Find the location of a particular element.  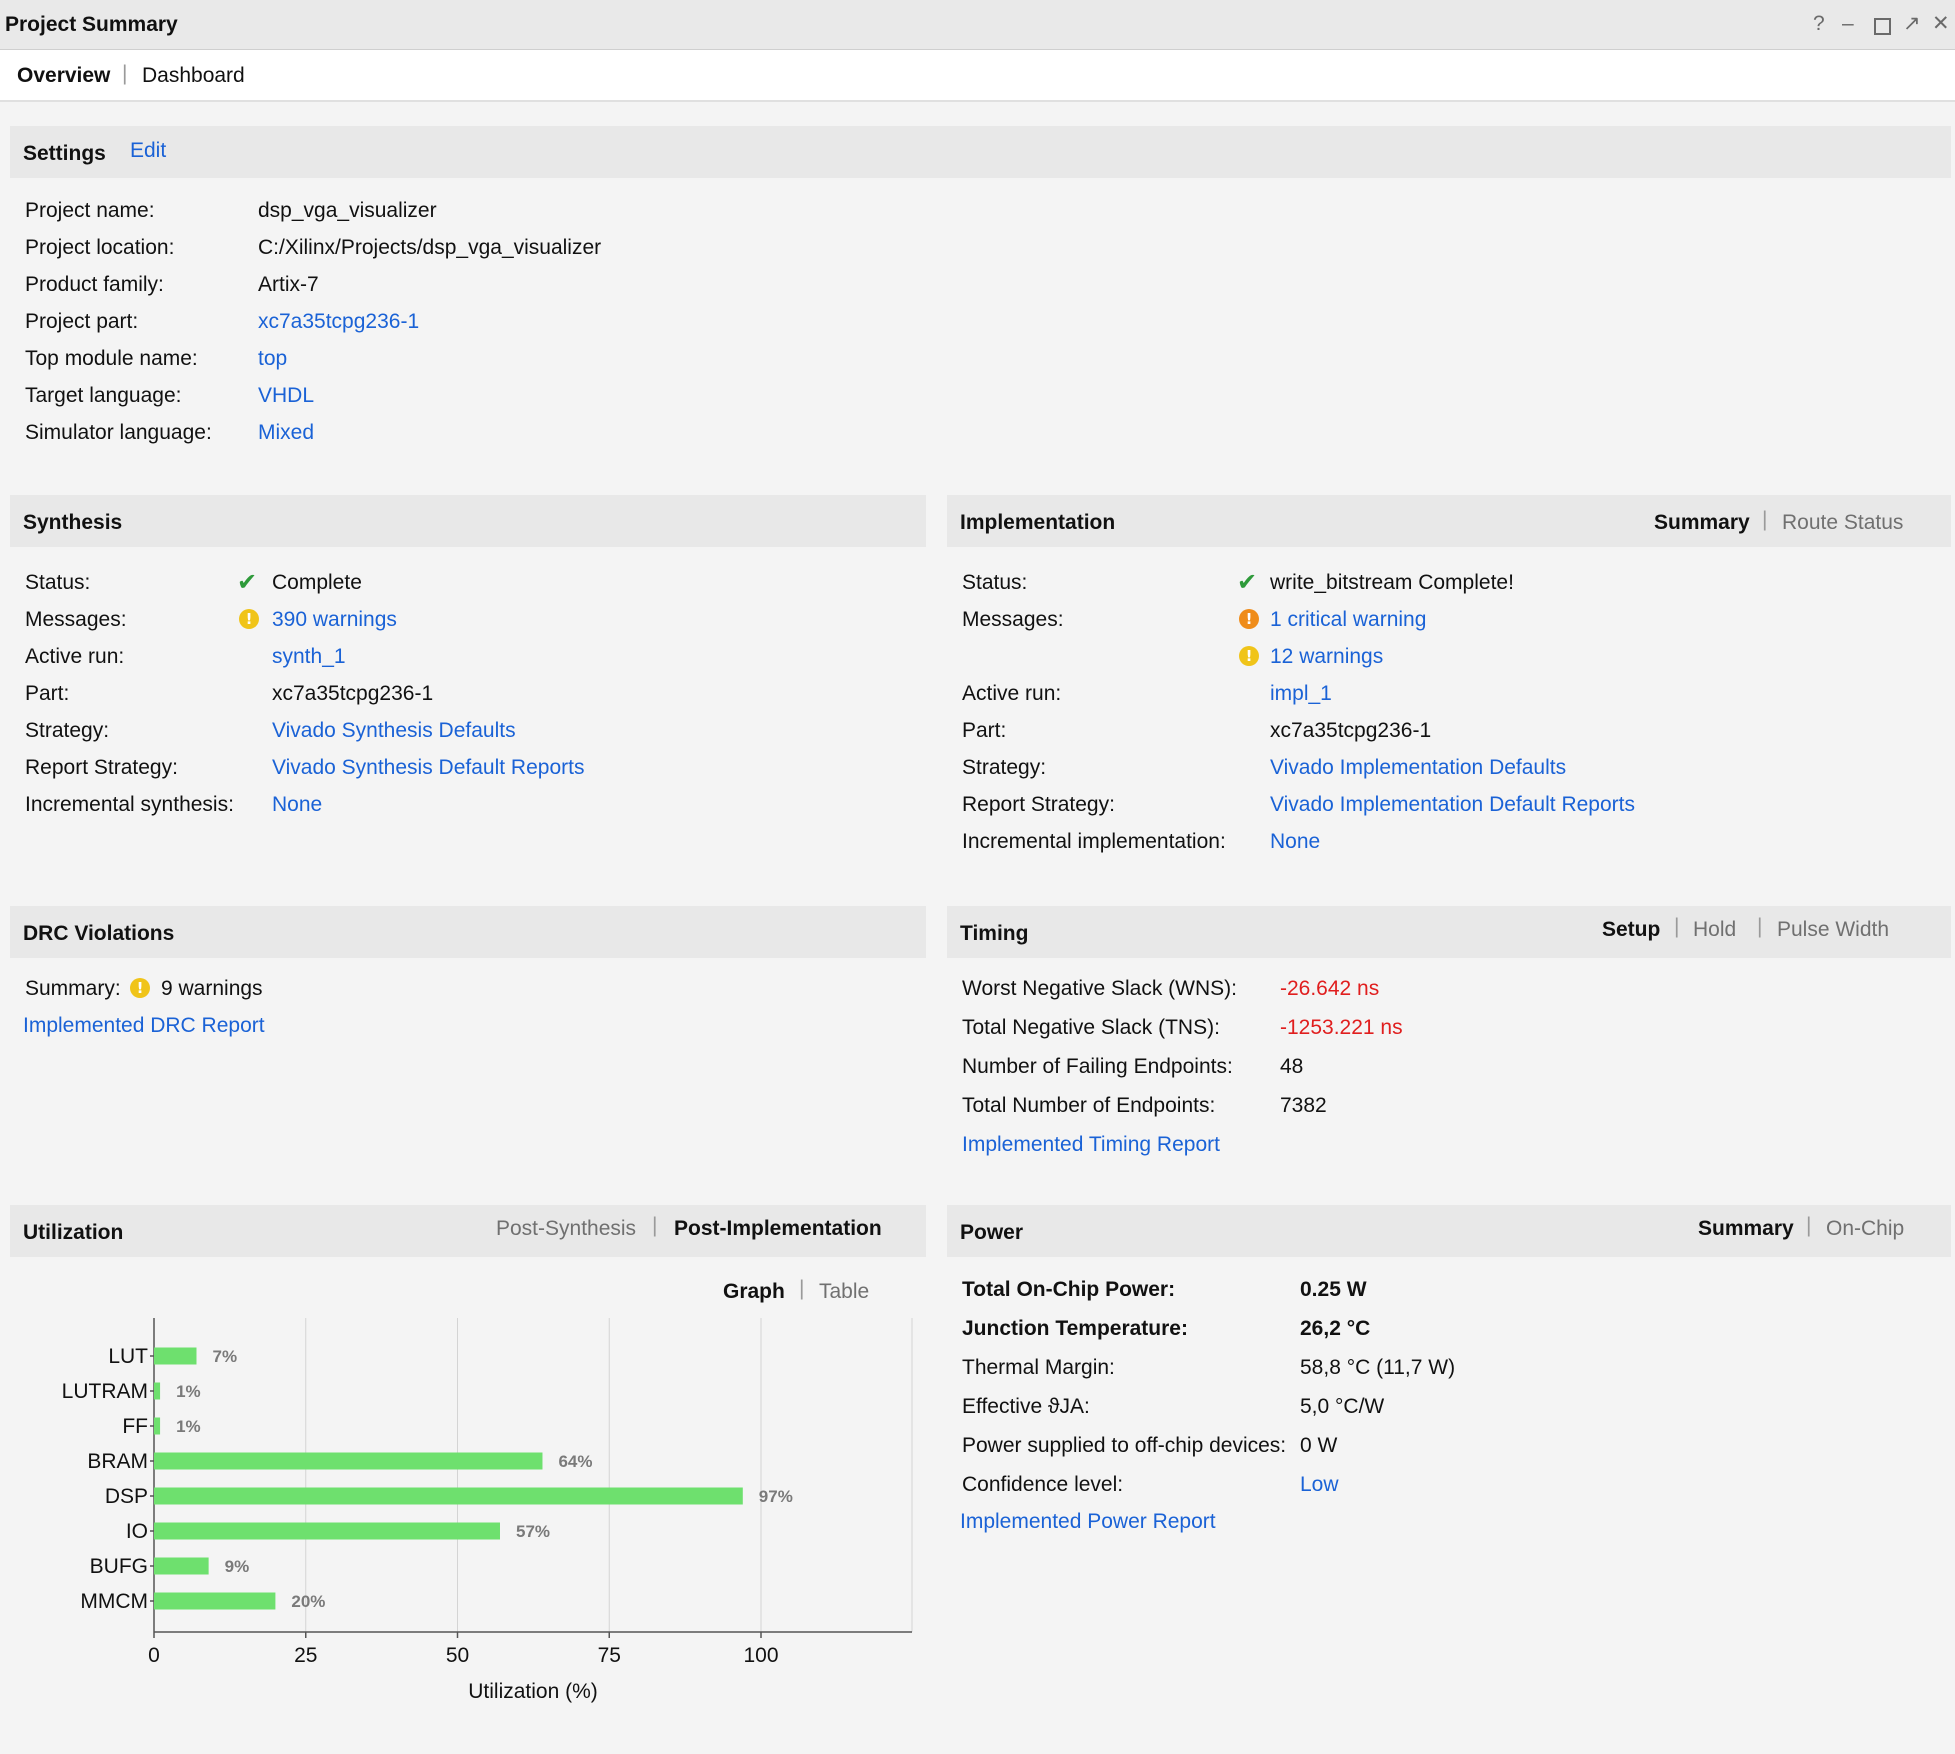

drc-report-link: Implemented DRC Report is located at coordinates (144, 1026).